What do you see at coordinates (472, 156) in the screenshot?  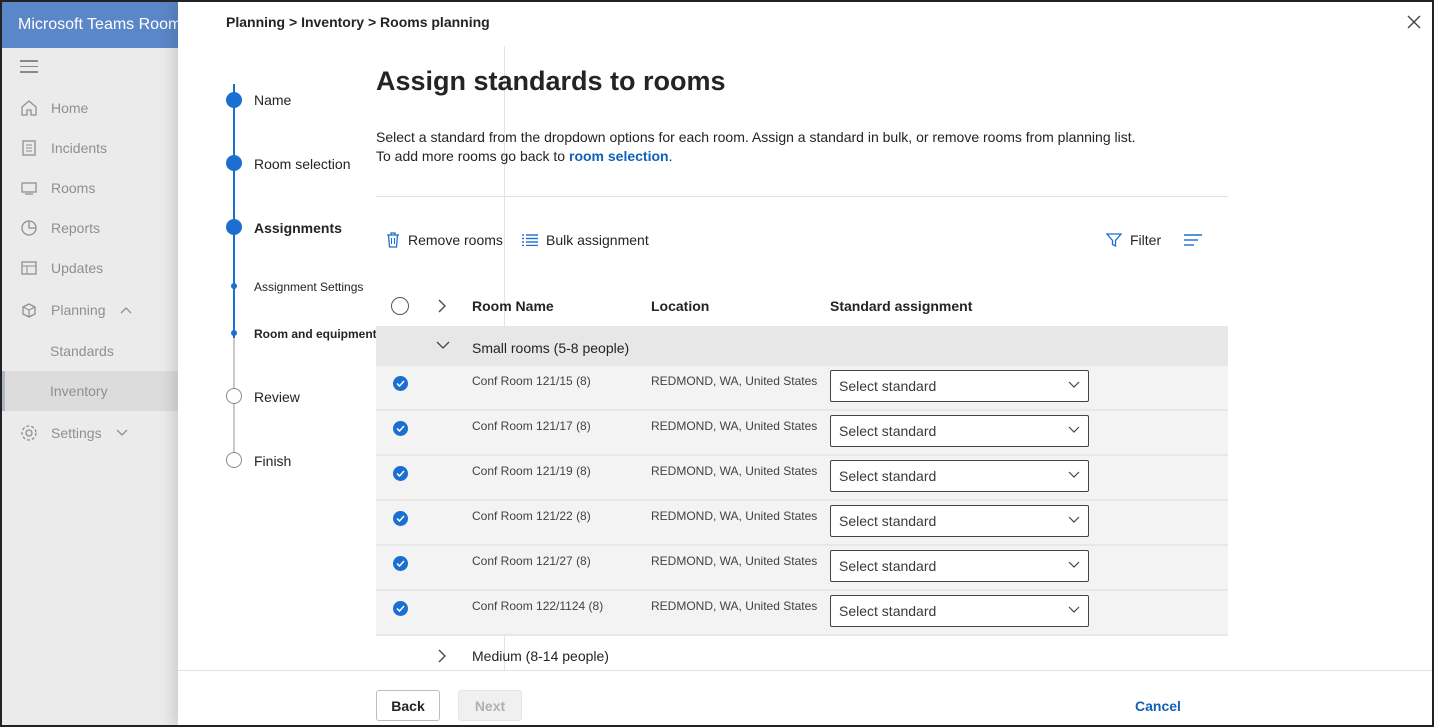 I see `desc-line-2: To add more rooms go back to` at bounding box center [472, 156].